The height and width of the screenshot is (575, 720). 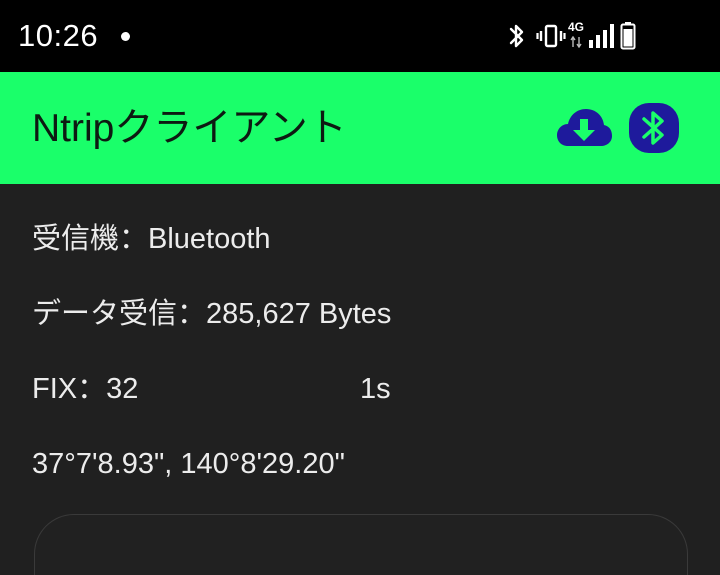 What do you see at coordinates (361, 544) in the screenshot?
I see `bottom-card` at bounding box center [361, 544].